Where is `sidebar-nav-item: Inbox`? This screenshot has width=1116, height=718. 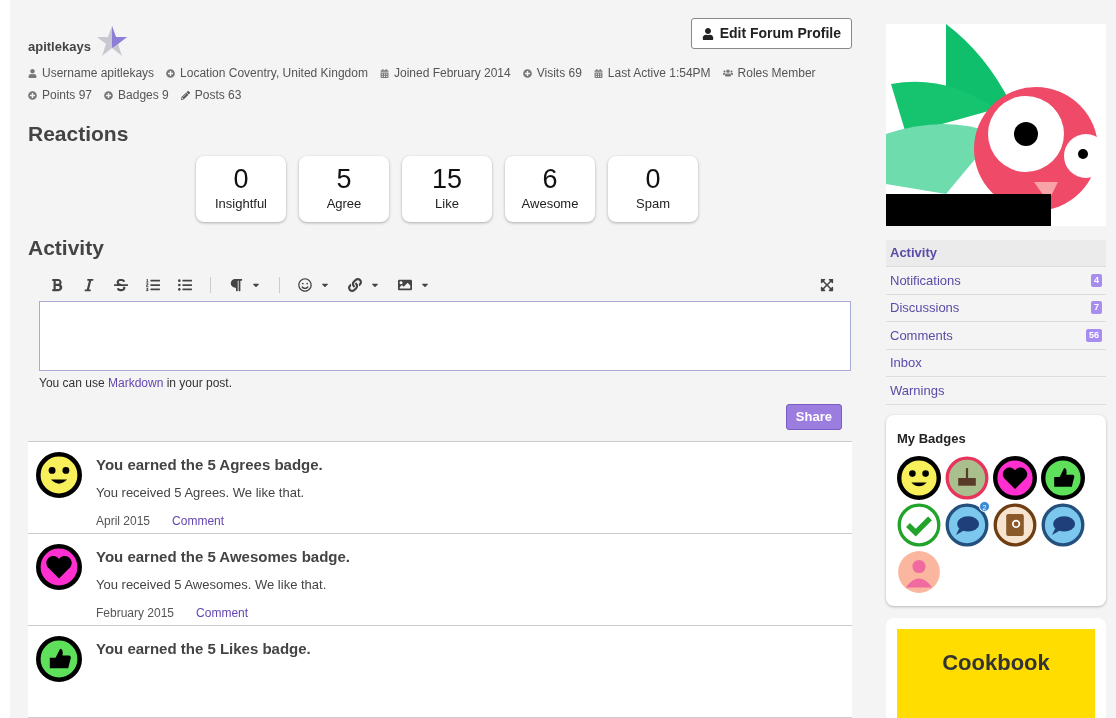 sidebar-nav-item: Inbox is located at coordinates (996, 363).